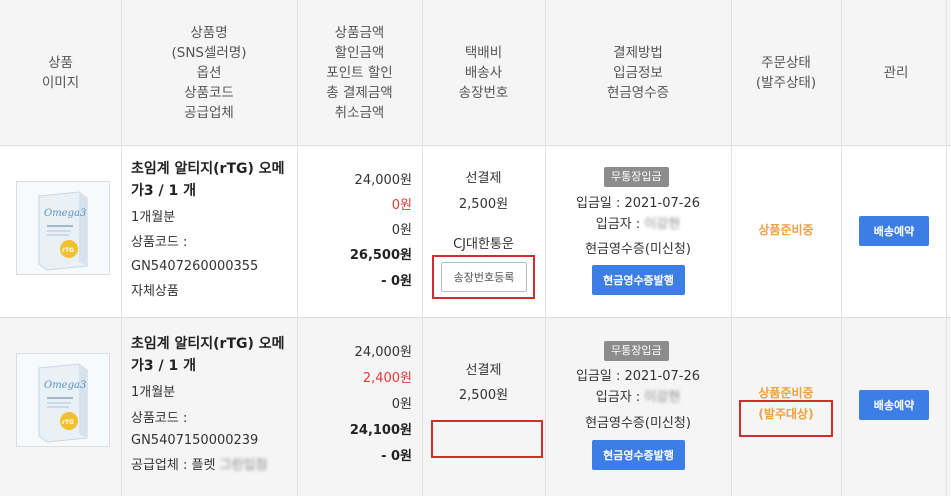  What do you see at coordinates (159, 242) in the screenshot?
I see `product-code-label: 상품코드 :` at bounding box center [159, 242].